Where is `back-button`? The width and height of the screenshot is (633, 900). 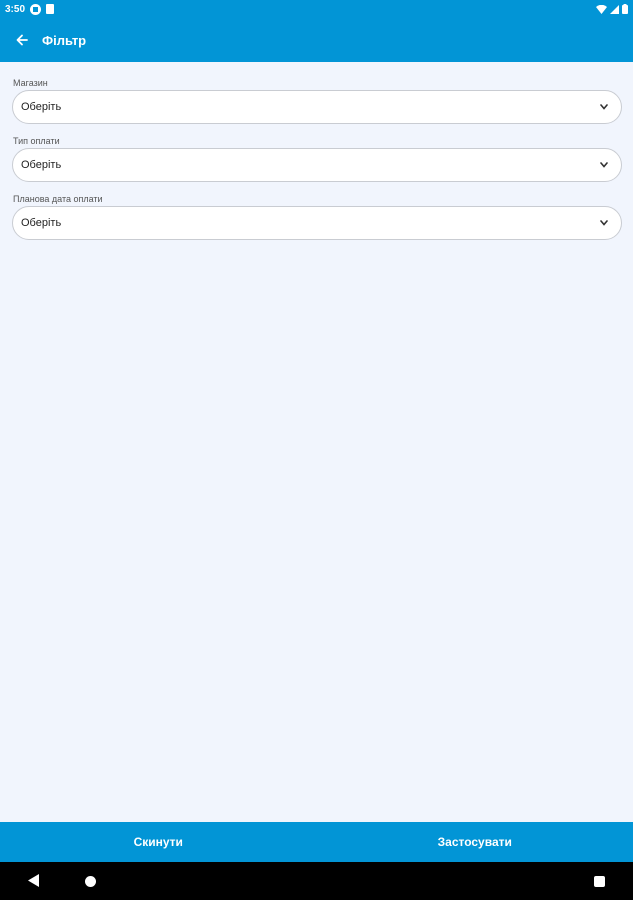
back-button is located at coordinates (22, 40).